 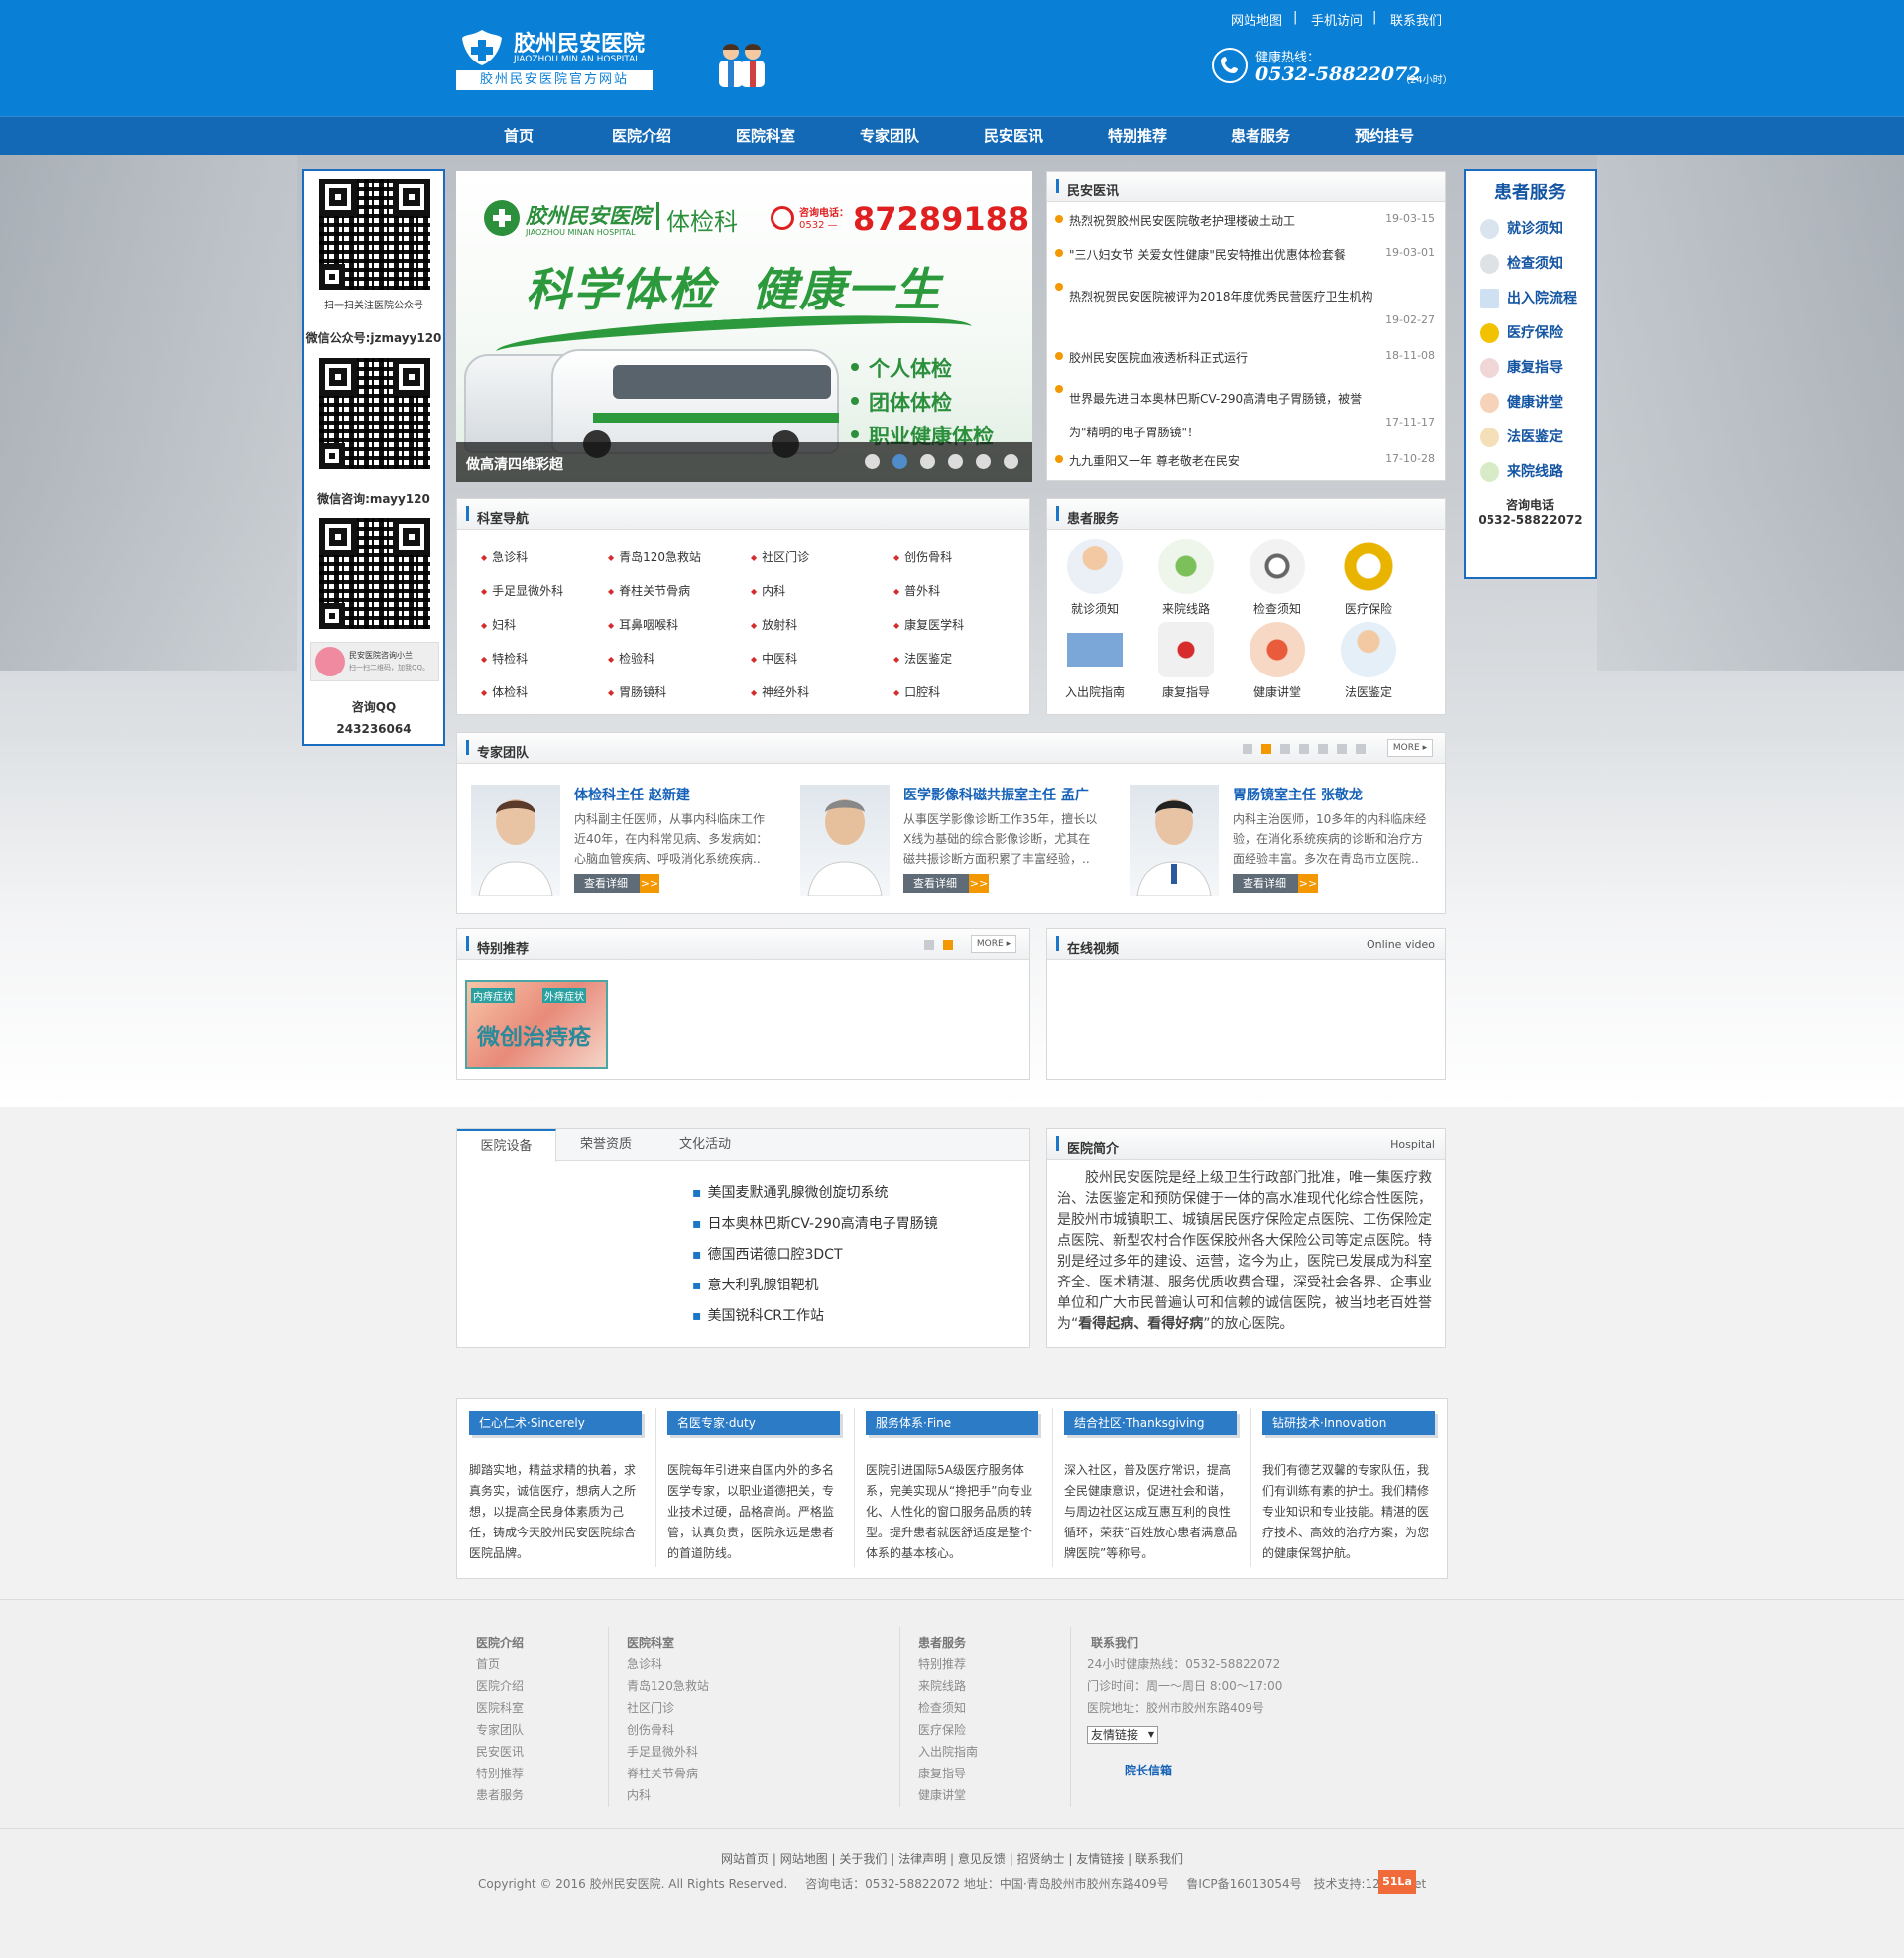 What do you see at coordinates (899, 462) in the screenshot?
I see `banner-dot-active` at bounding box center [899, 462].